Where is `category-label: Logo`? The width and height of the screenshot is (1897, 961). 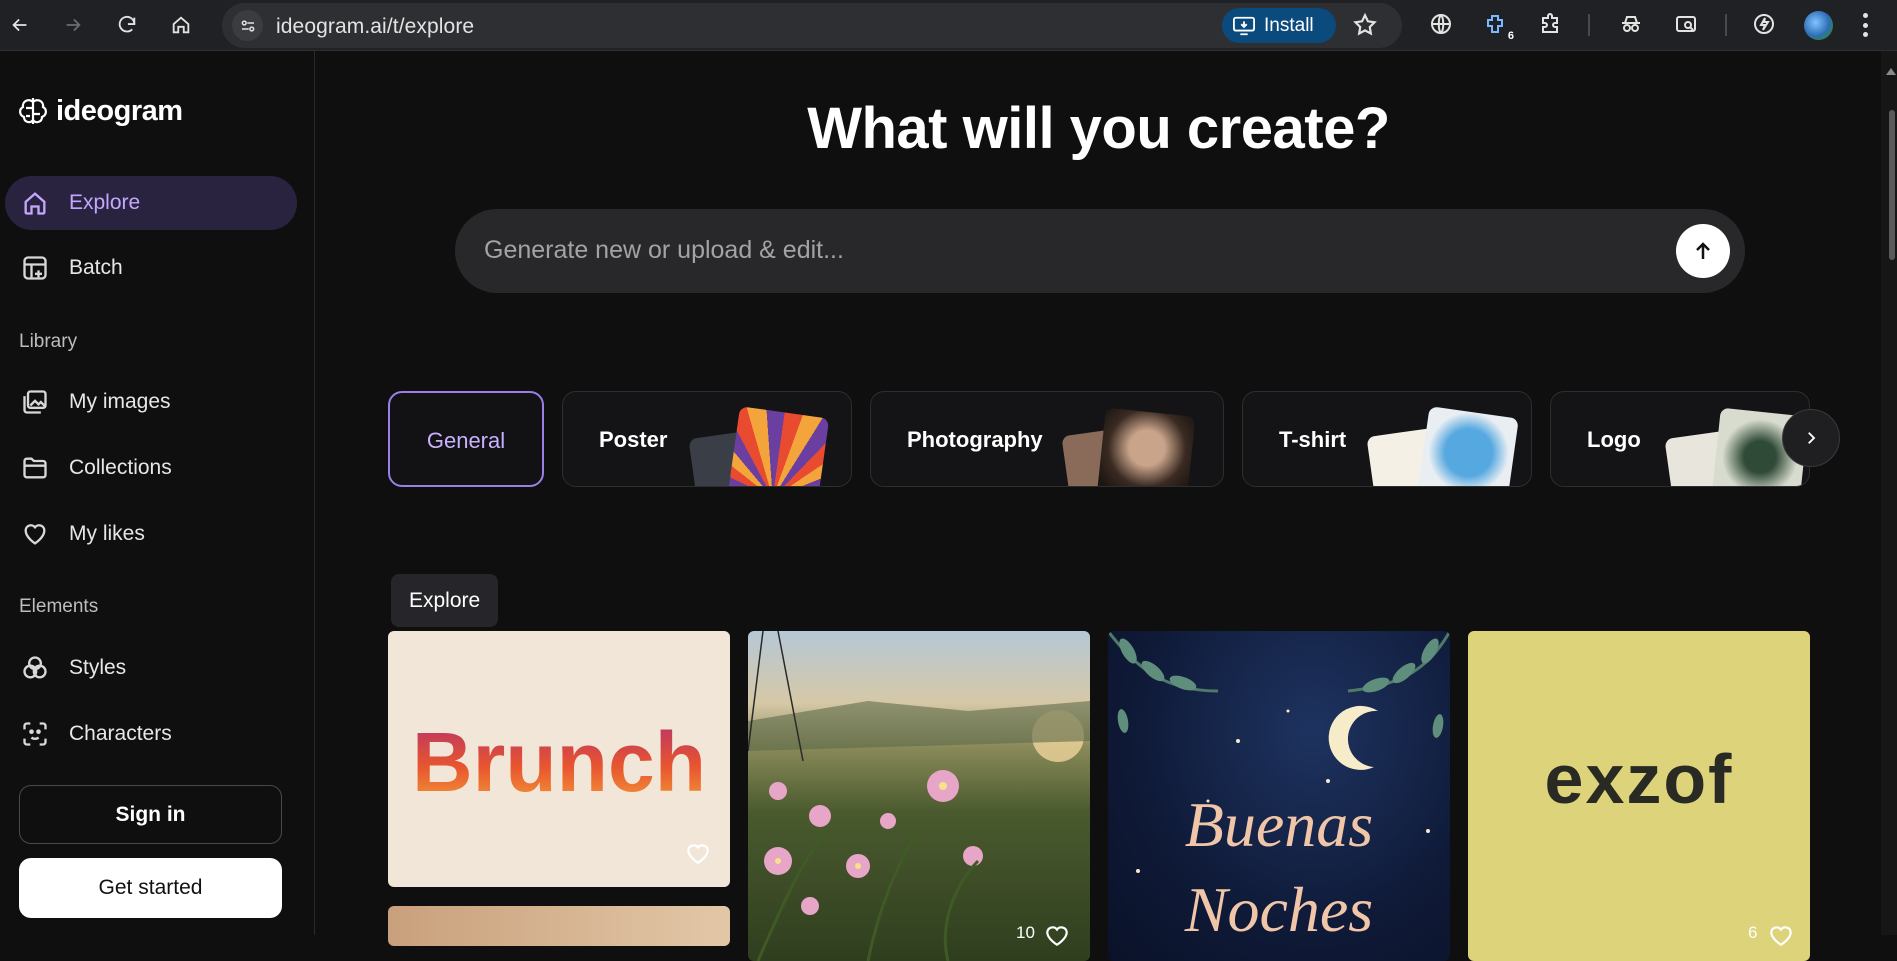 category-label: Logo is located at coordinates (1614, 439).